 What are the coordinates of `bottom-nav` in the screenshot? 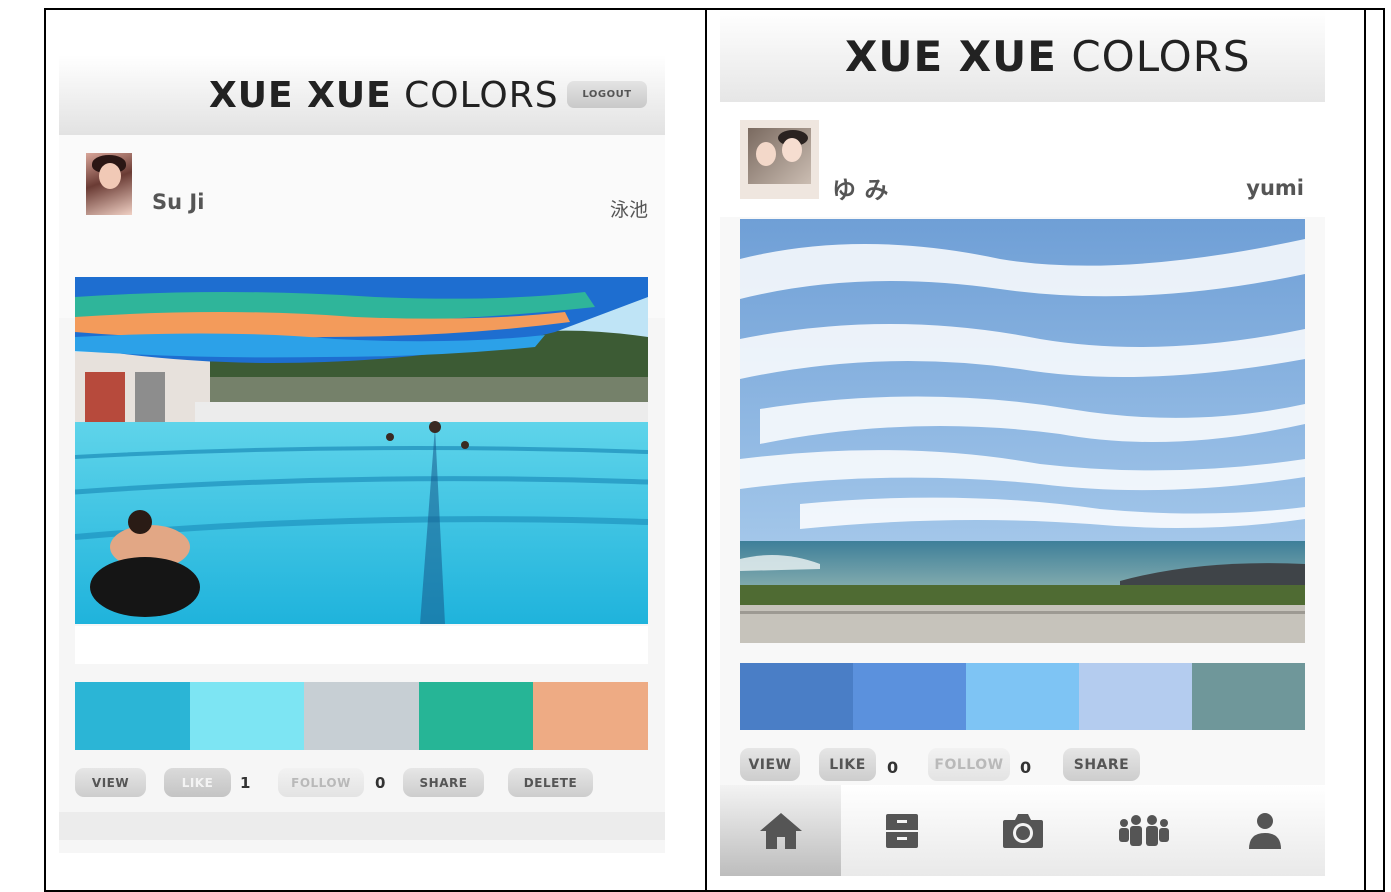 It's located at (1022, 830).